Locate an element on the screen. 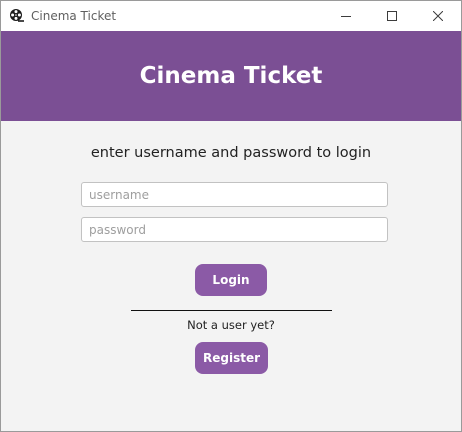  login-instruction: enter username and password to login is located at coordinates (231, 153).